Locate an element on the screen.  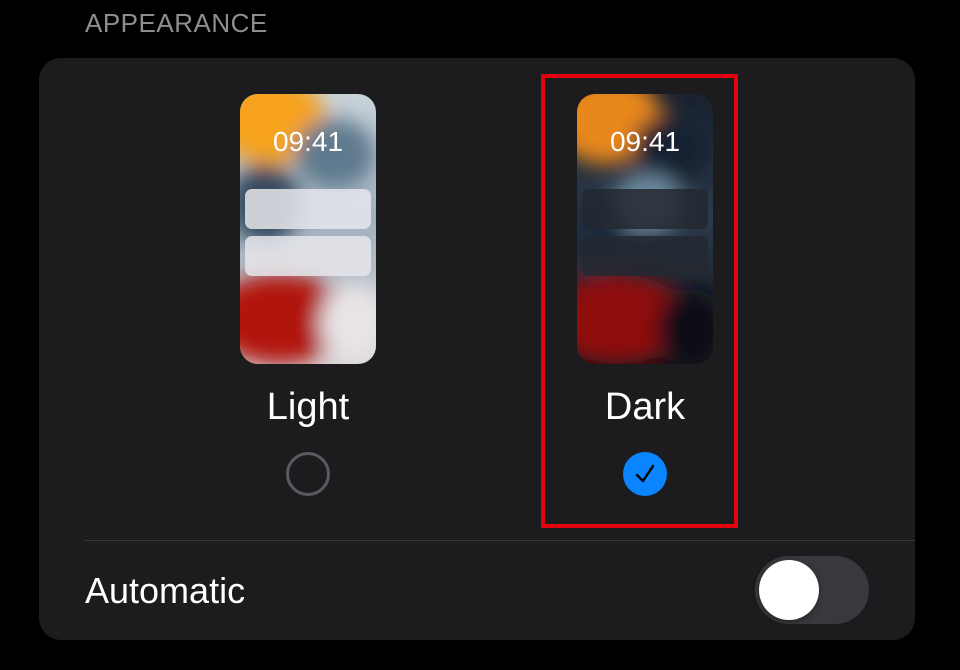
automatic-label: Automatic is located at coordinates (165, 590).